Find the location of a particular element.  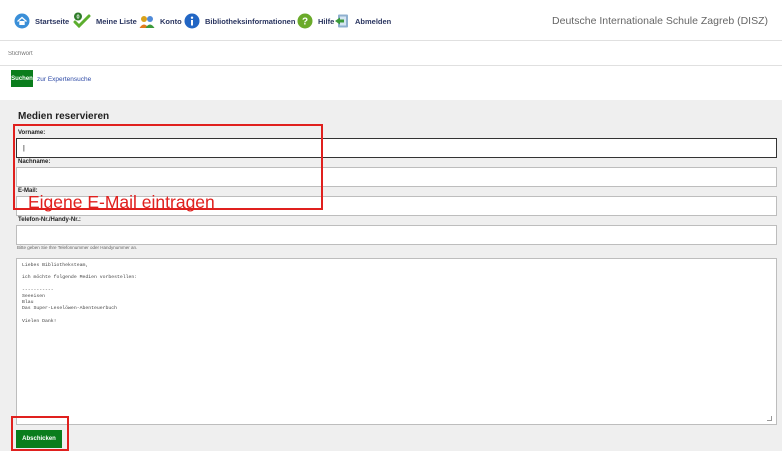

expert-search-link: zur Expertensuche is located at coordinates (64, 79).